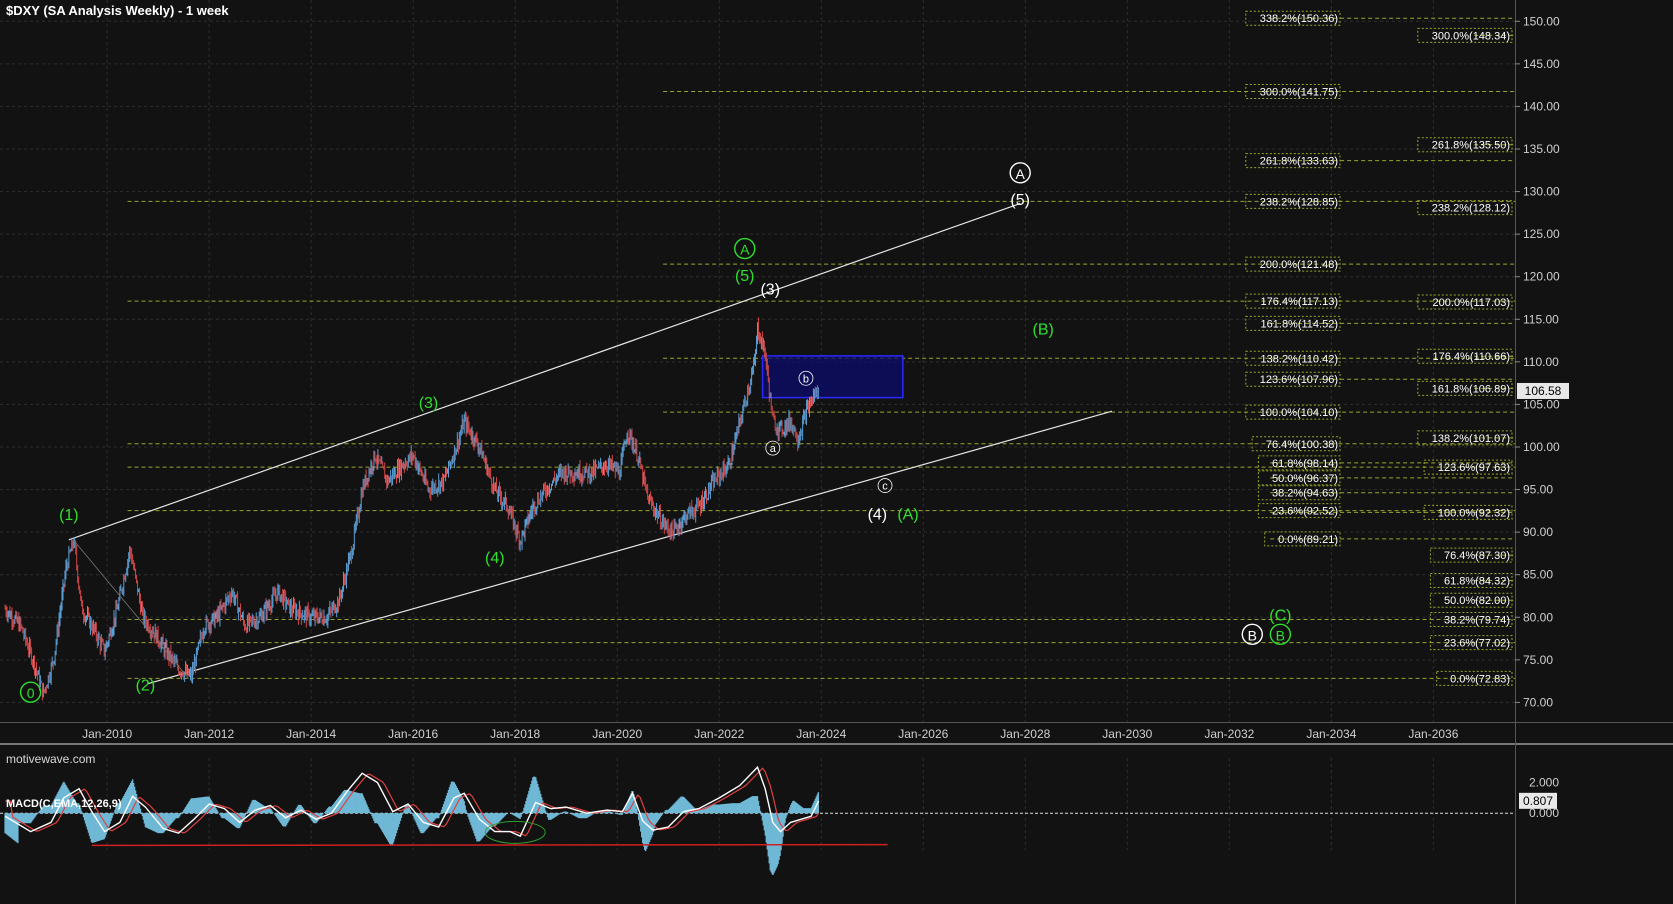 The width and height of the screenshot is (1673, 904). I want to click on fib-label: 176.4%(117.13), so click(1299, 302).